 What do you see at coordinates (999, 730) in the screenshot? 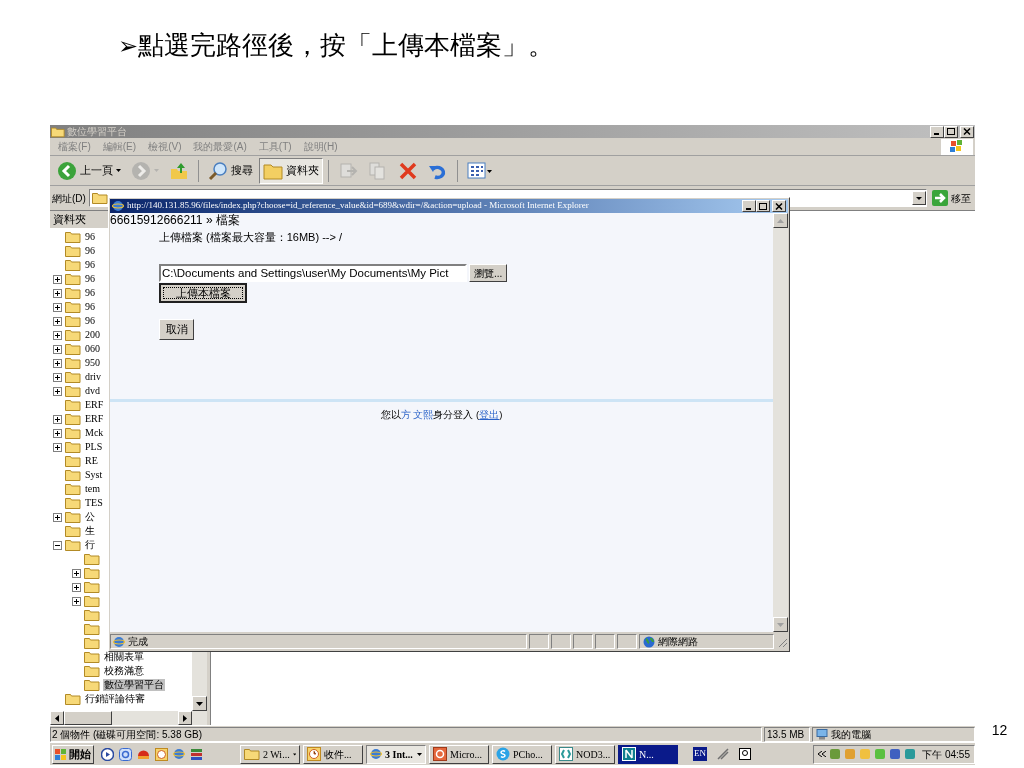
I see `page-number: 12` at bounding box center [999, 730].